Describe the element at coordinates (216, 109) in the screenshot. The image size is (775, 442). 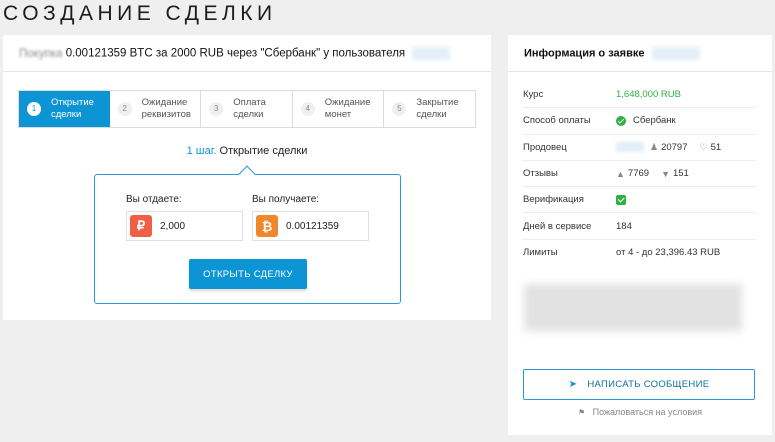
I see `step-number: 3` at that location.